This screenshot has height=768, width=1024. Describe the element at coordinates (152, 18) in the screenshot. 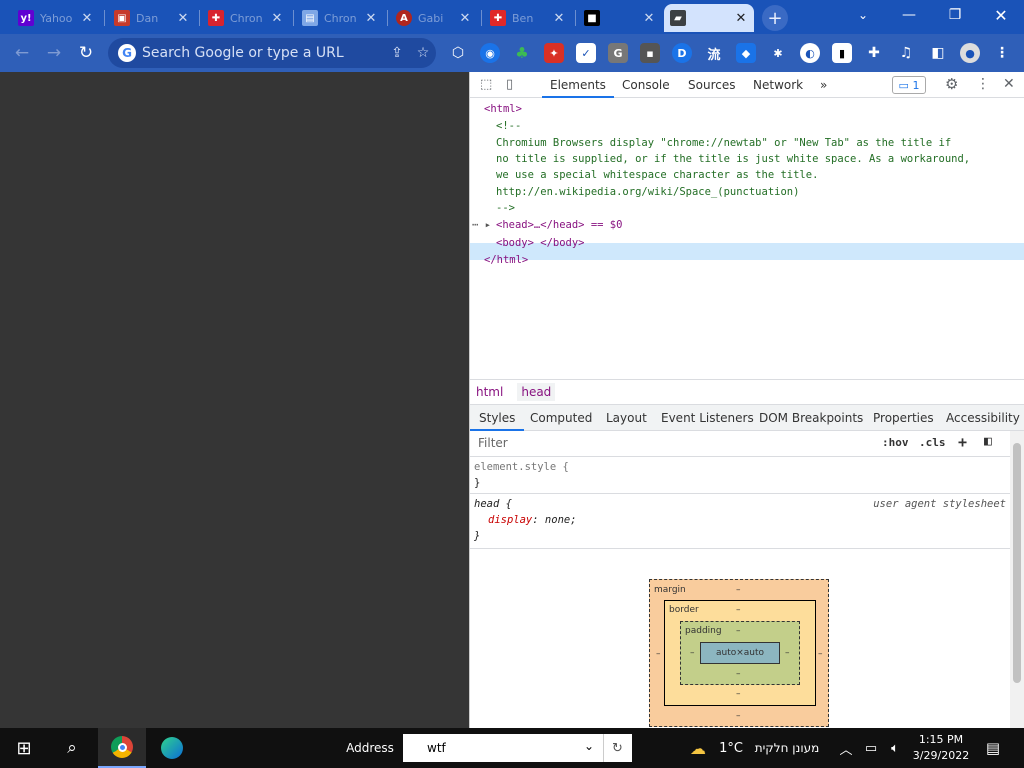

I see `browser-tab: ▣ Dan ✕` at that location.